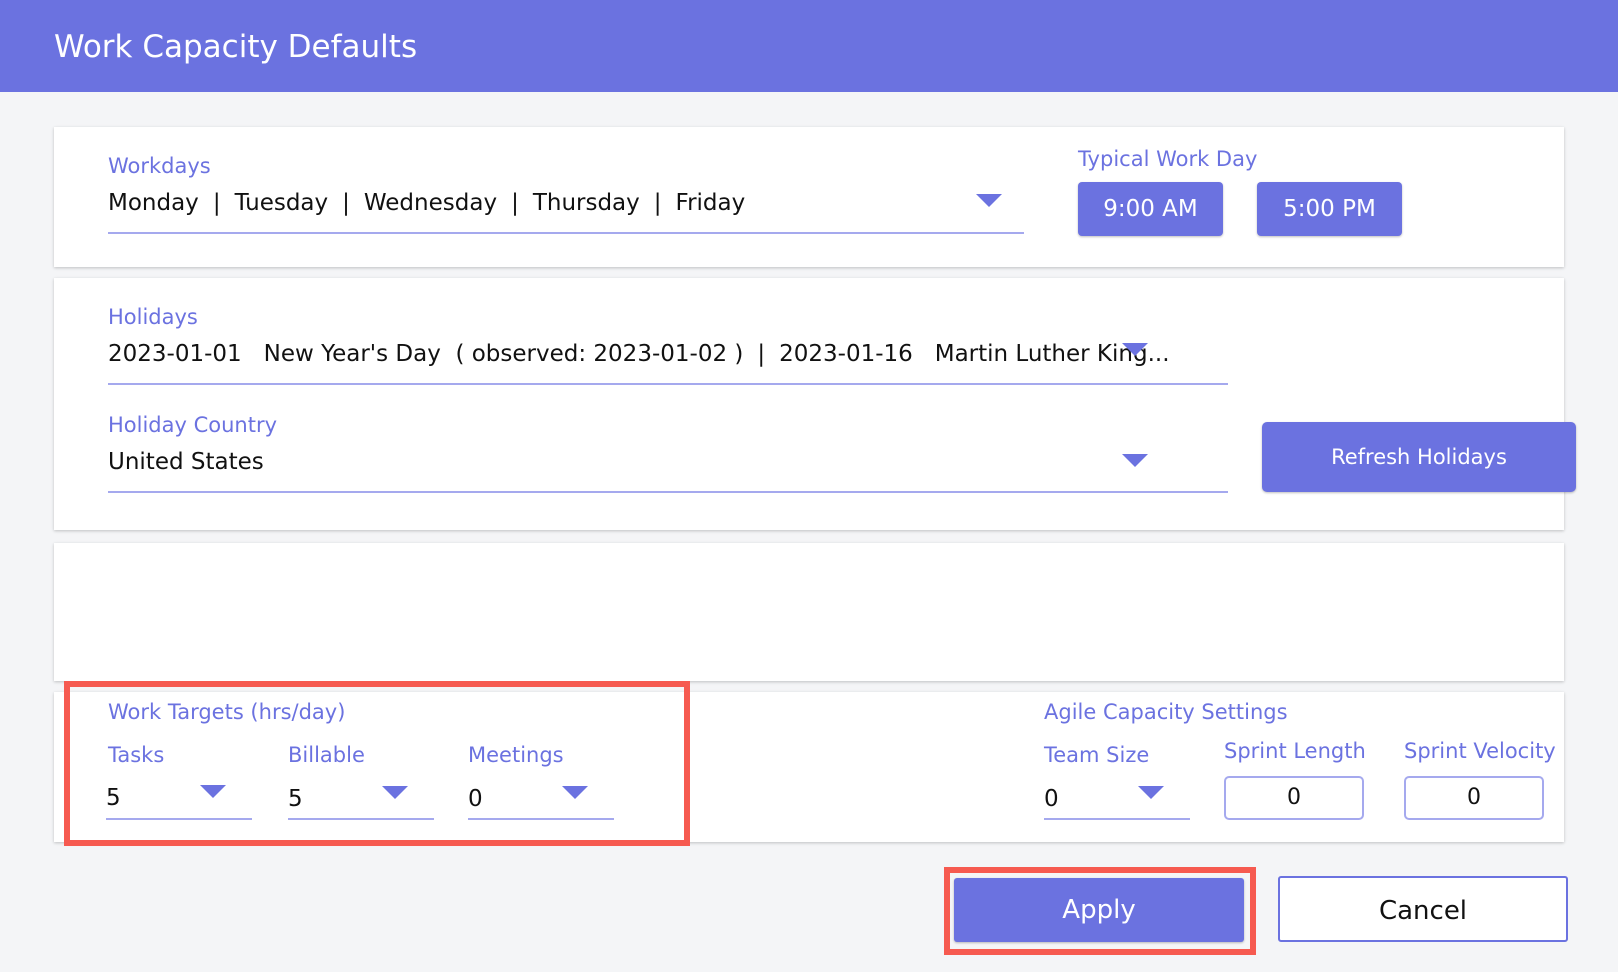 This screenshot has width=1618, height=972. Describe the element at coordinates (1295, 751) in the screenshot. I see `sprint-length-label: Sprint Length` at that location.